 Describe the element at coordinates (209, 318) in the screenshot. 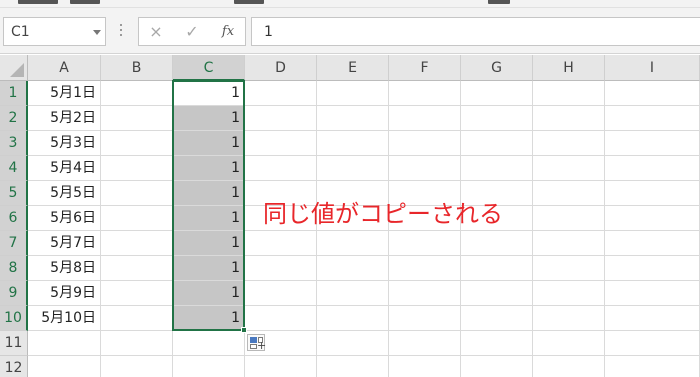

I see `cell-c10: 1` at that location.